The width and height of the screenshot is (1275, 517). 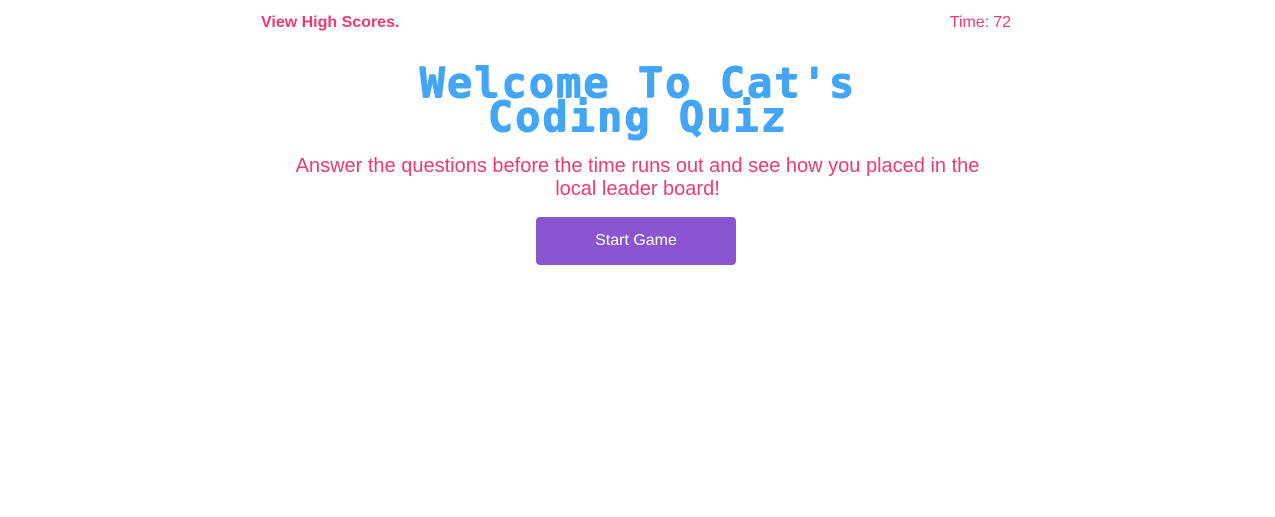 What do you see at coordinates (636, 241) in the screenshot?
I see `start-game-button: Start Game` at bounding box center [636, 241].